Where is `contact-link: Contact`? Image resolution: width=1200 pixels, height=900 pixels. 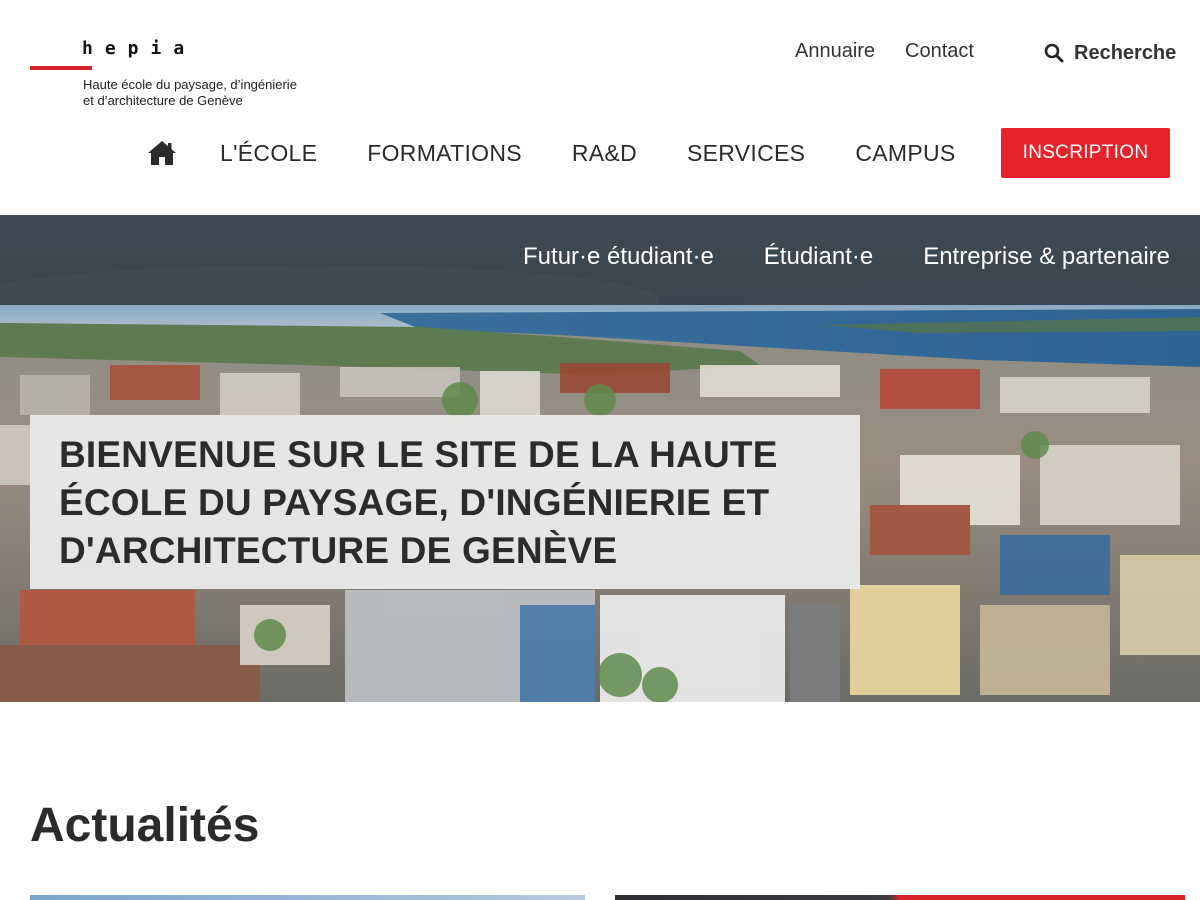
contact-link: Contact is located at coordinates (939, 51).